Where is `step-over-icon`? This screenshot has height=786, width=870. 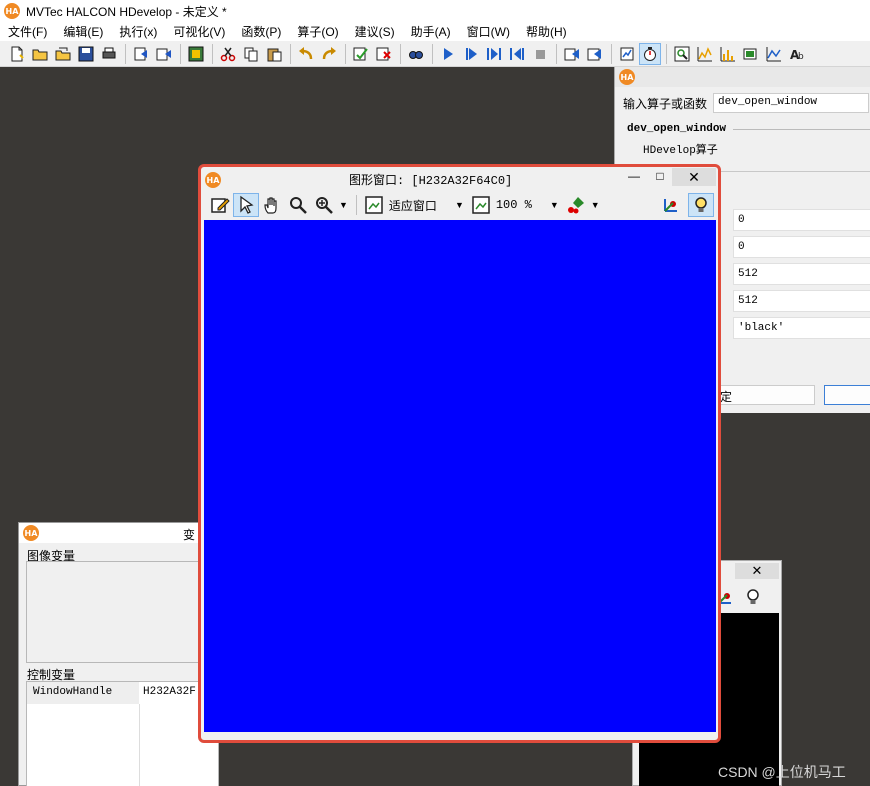
step-over-icon is located at coordinates (471, 54).